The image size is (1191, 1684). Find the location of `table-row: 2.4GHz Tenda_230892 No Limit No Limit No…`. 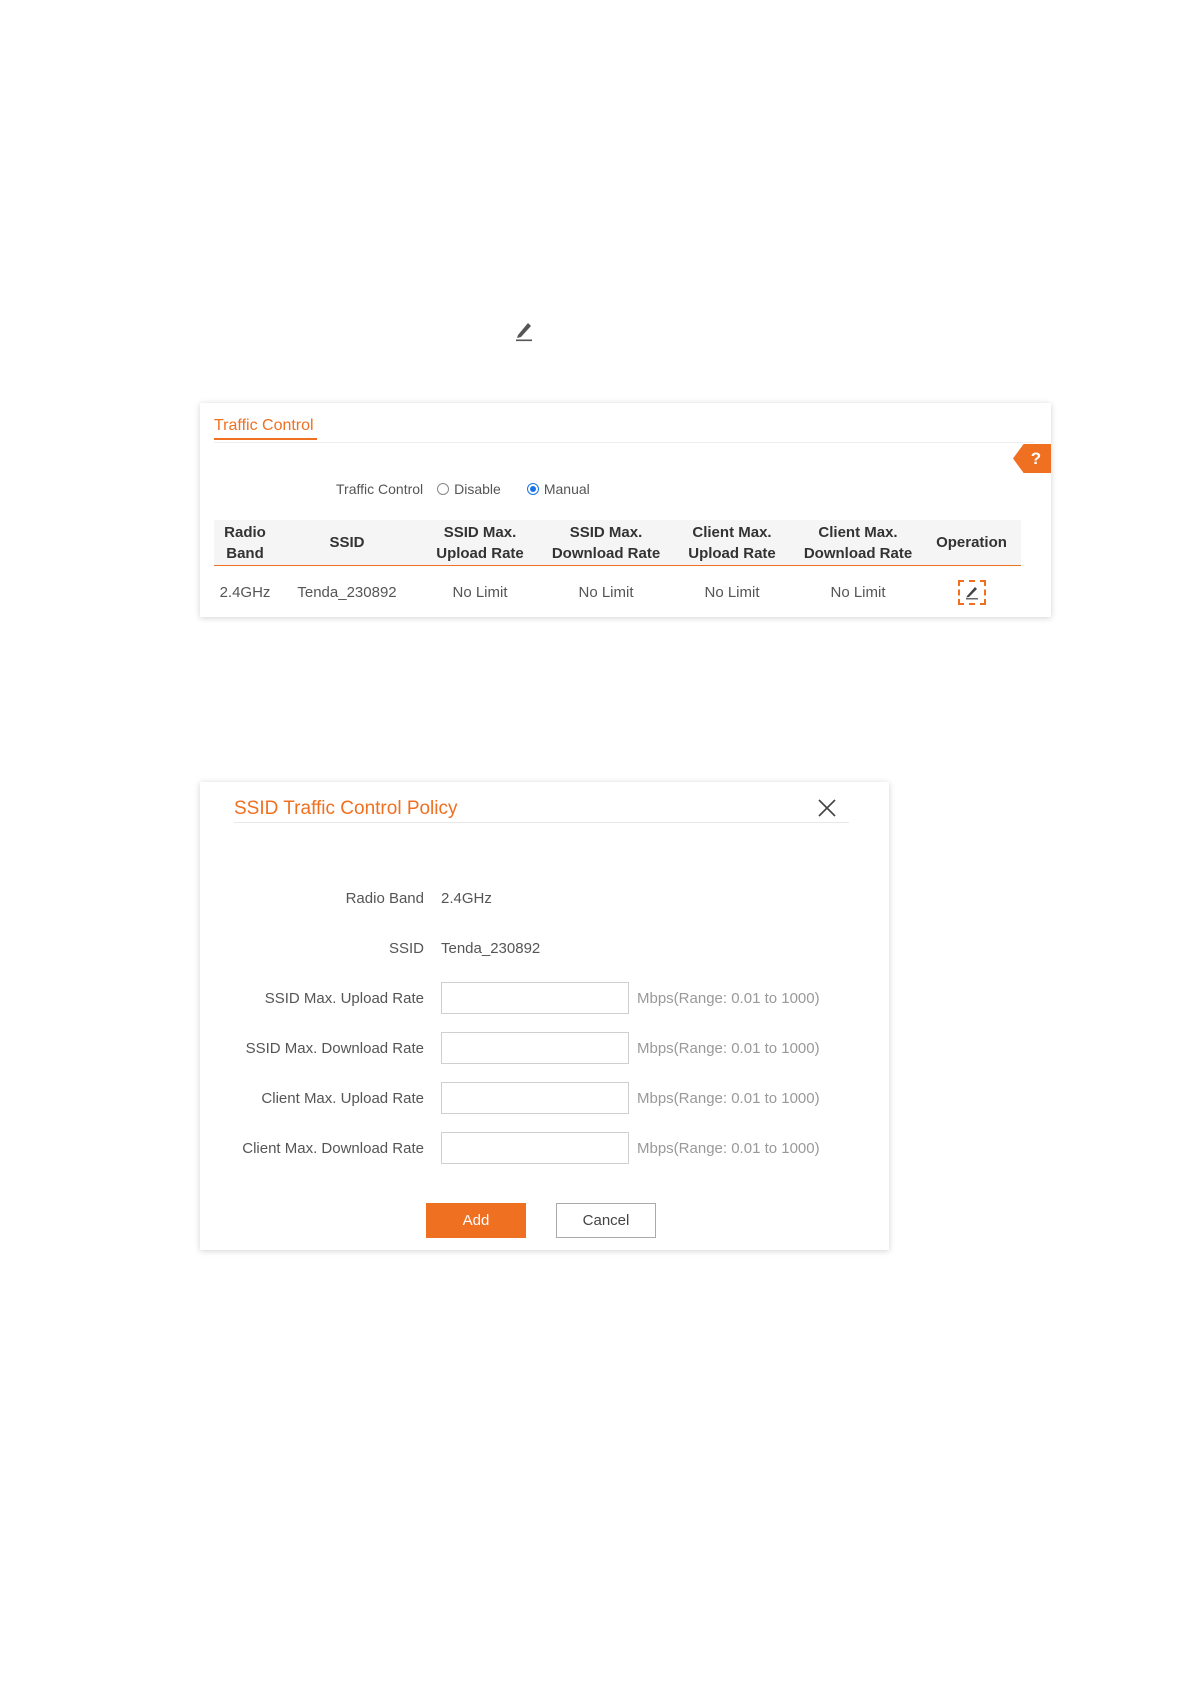

table-row: 2.4GHz Tenda_230892 No Limit No Limit No… is located at coordinates (617, 592).